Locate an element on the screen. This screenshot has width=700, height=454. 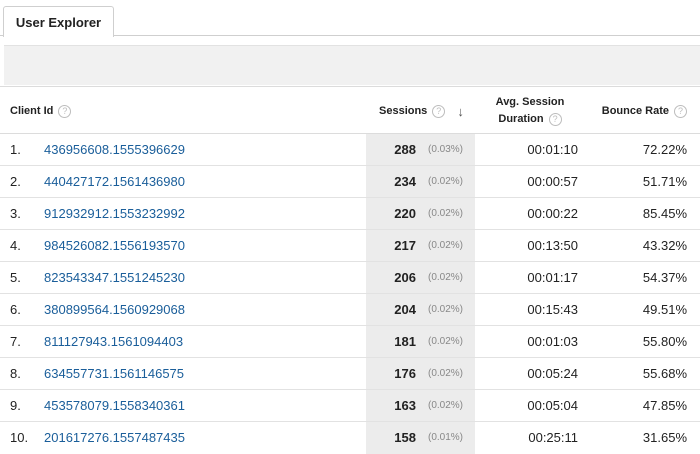
sessions-value: 176 is located at coordinates (405, 373).